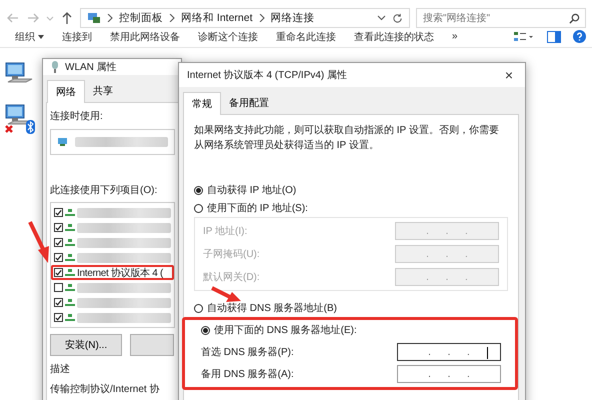 The width and height of the screenshot is (592, 400). I want to click on highlighted-list-item: Internet 协议版本 4 (, so click(112, 272).